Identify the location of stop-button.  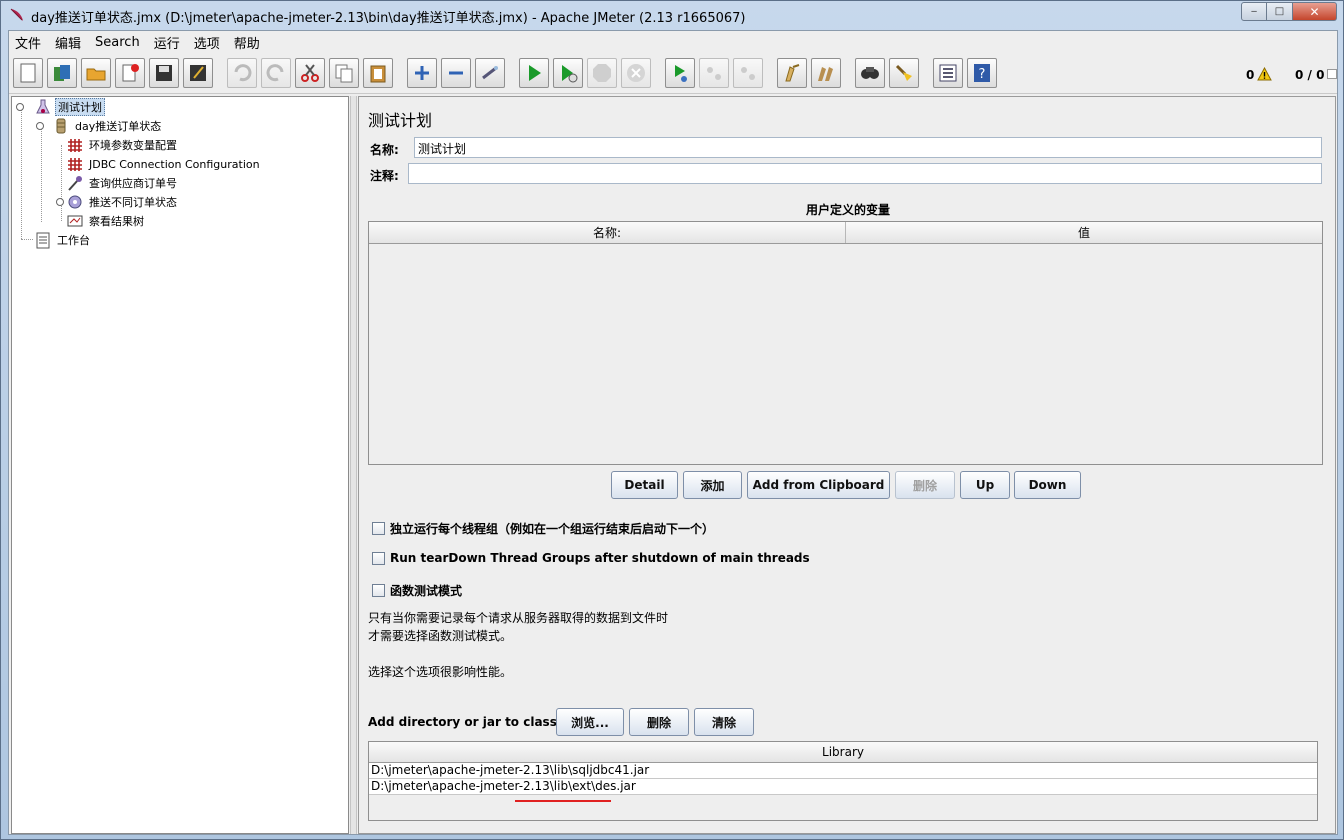
(602, 73).